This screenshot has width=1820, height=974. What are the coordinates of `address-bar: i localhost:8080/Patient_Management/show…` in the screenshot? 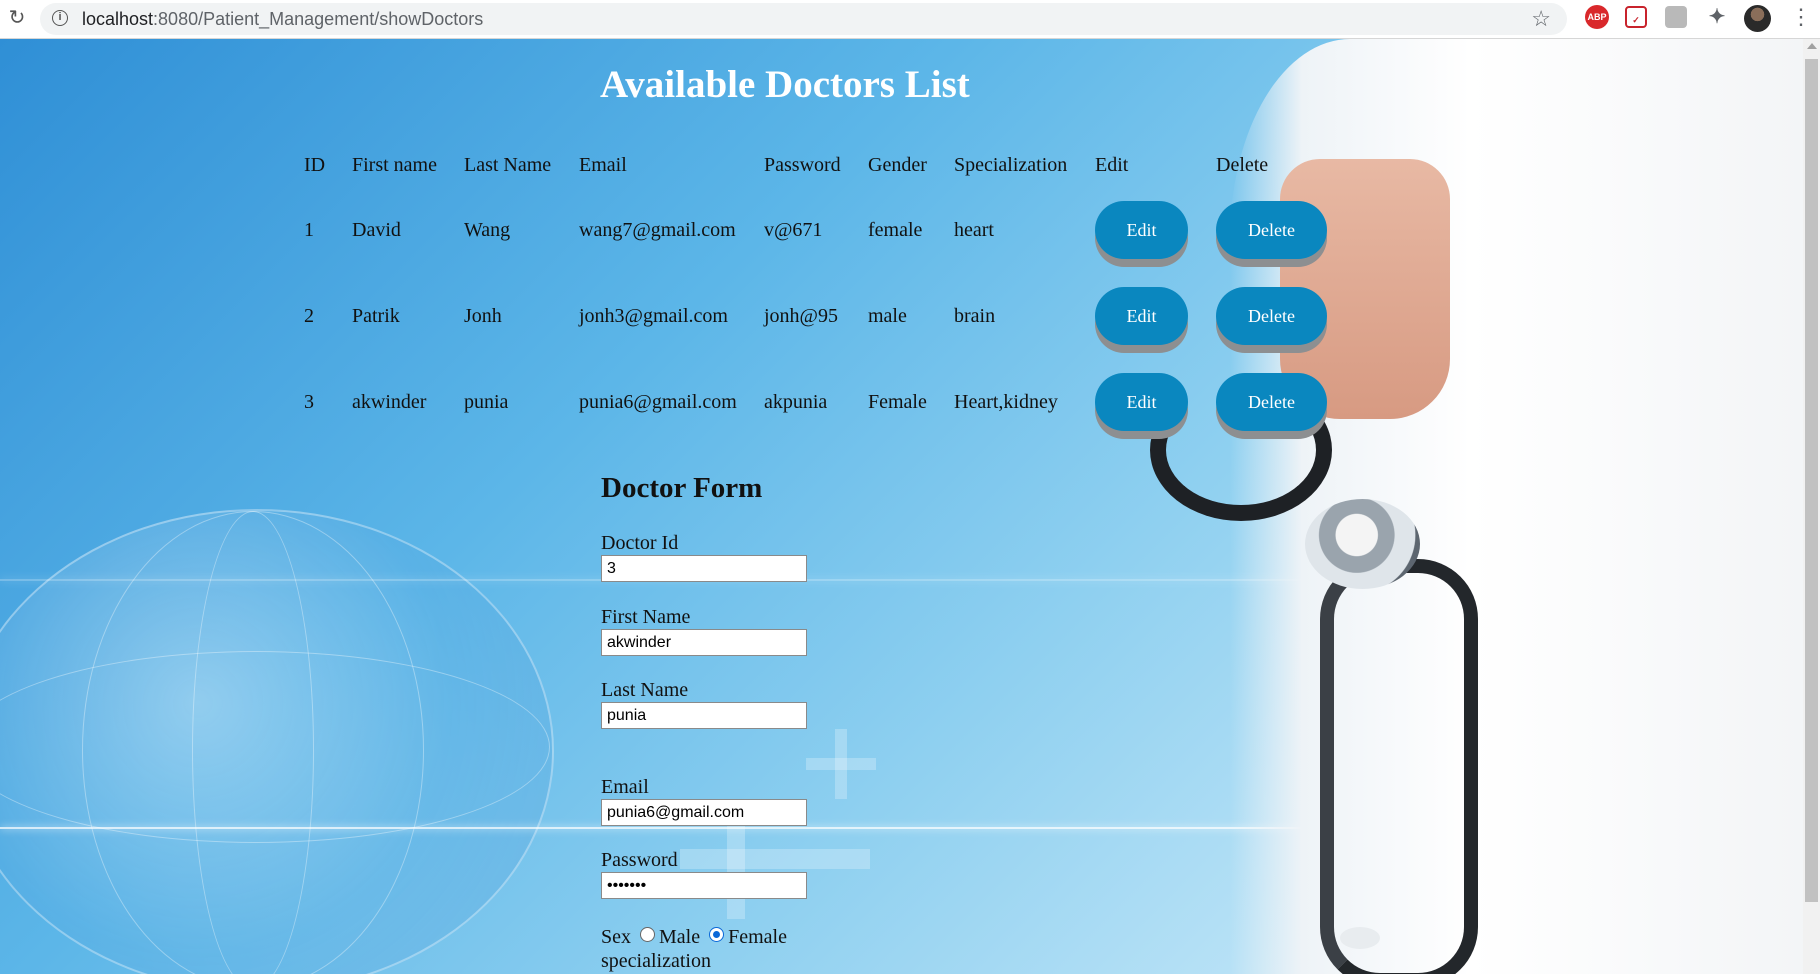 It's located at (803, 19).